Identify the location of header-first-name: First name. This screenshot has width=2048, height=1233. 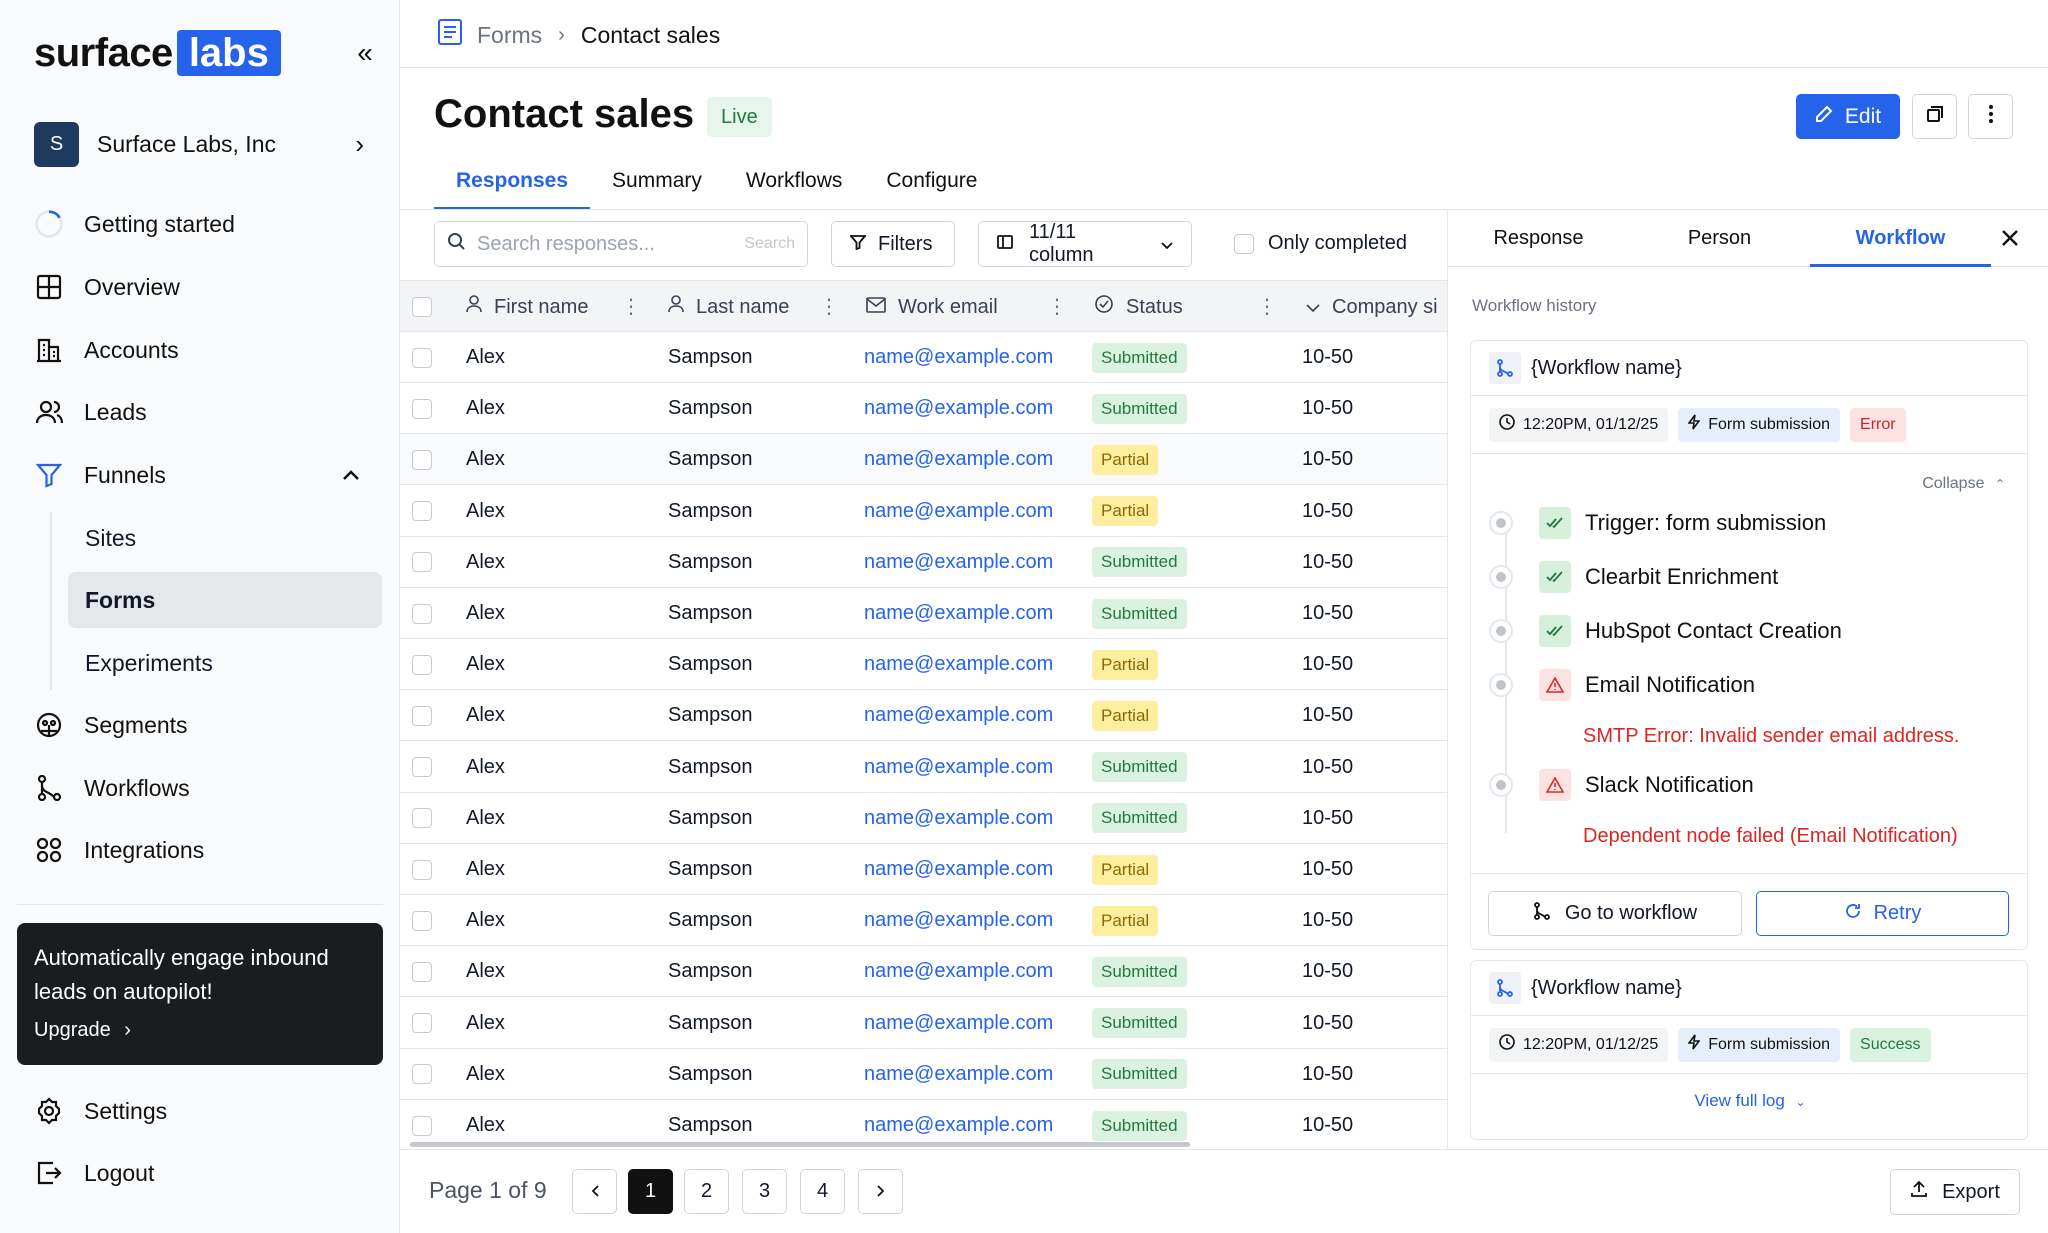
(527, 307).